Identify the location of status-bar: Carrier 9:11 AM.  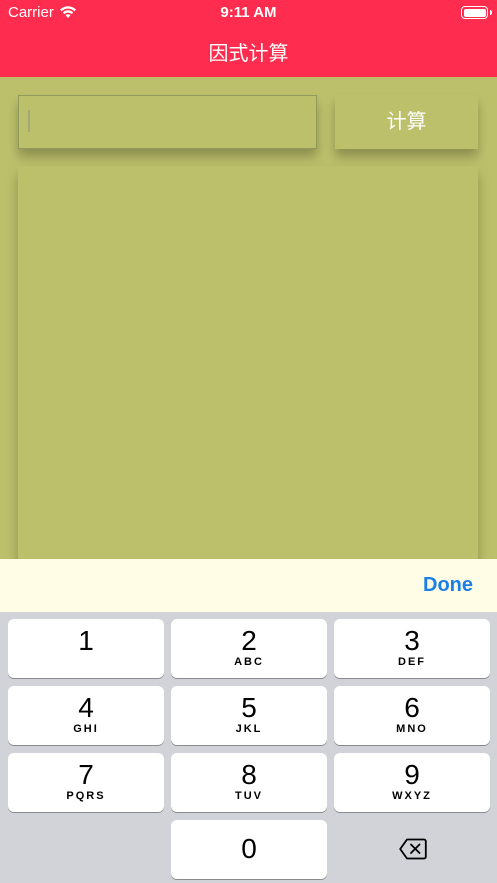
(248, 13).